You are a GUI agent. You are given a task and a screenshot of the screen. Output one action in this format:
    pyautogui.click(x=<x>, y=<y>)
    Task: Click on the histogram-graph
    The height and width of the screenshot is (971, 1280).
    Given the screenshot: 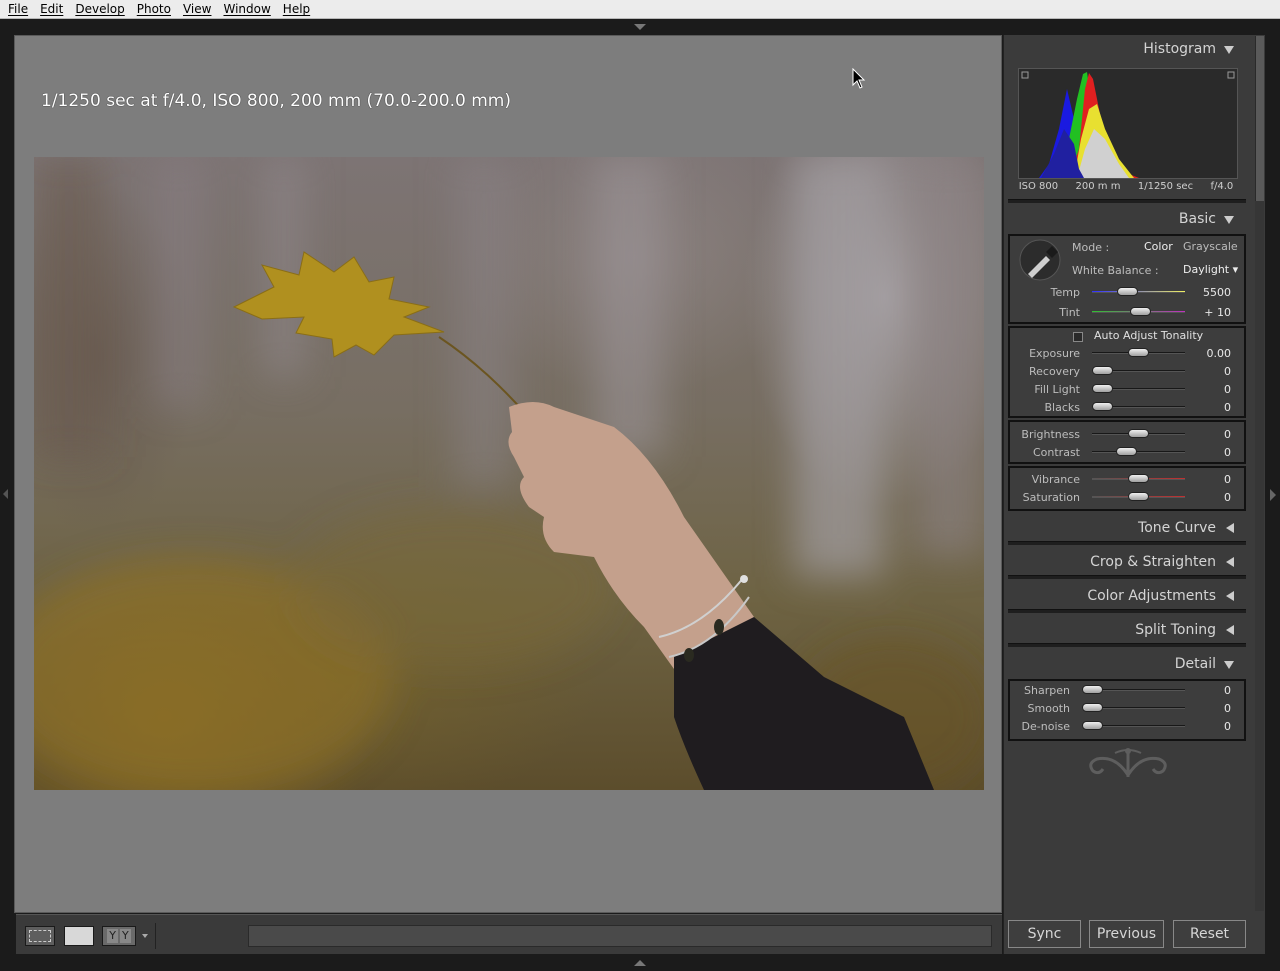 What is the action you would take?
    pyautogui.click(x=1128, y=123)
    